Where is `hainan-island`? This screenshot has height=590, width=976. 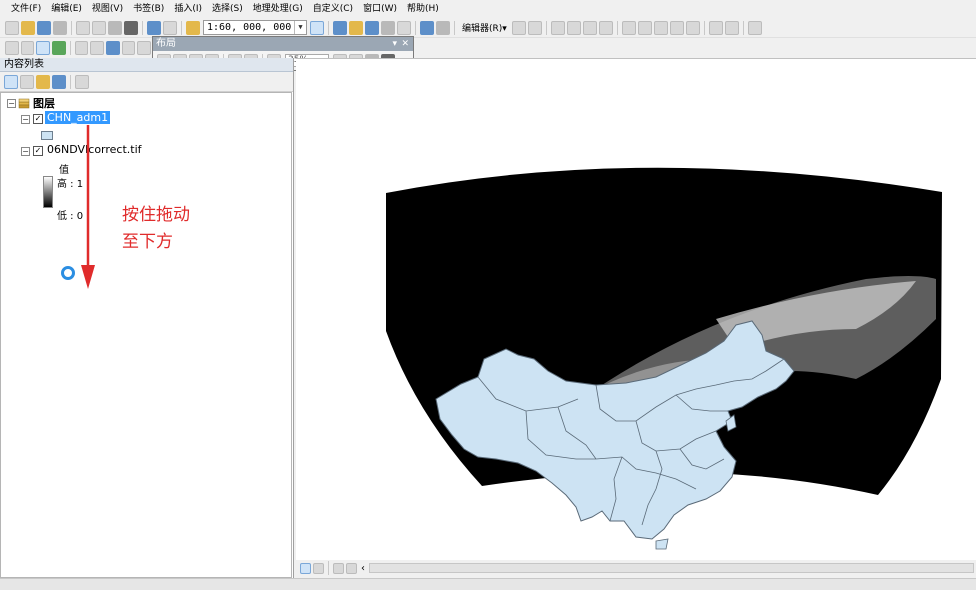 hainan-island is located at coordinates (662, 544).